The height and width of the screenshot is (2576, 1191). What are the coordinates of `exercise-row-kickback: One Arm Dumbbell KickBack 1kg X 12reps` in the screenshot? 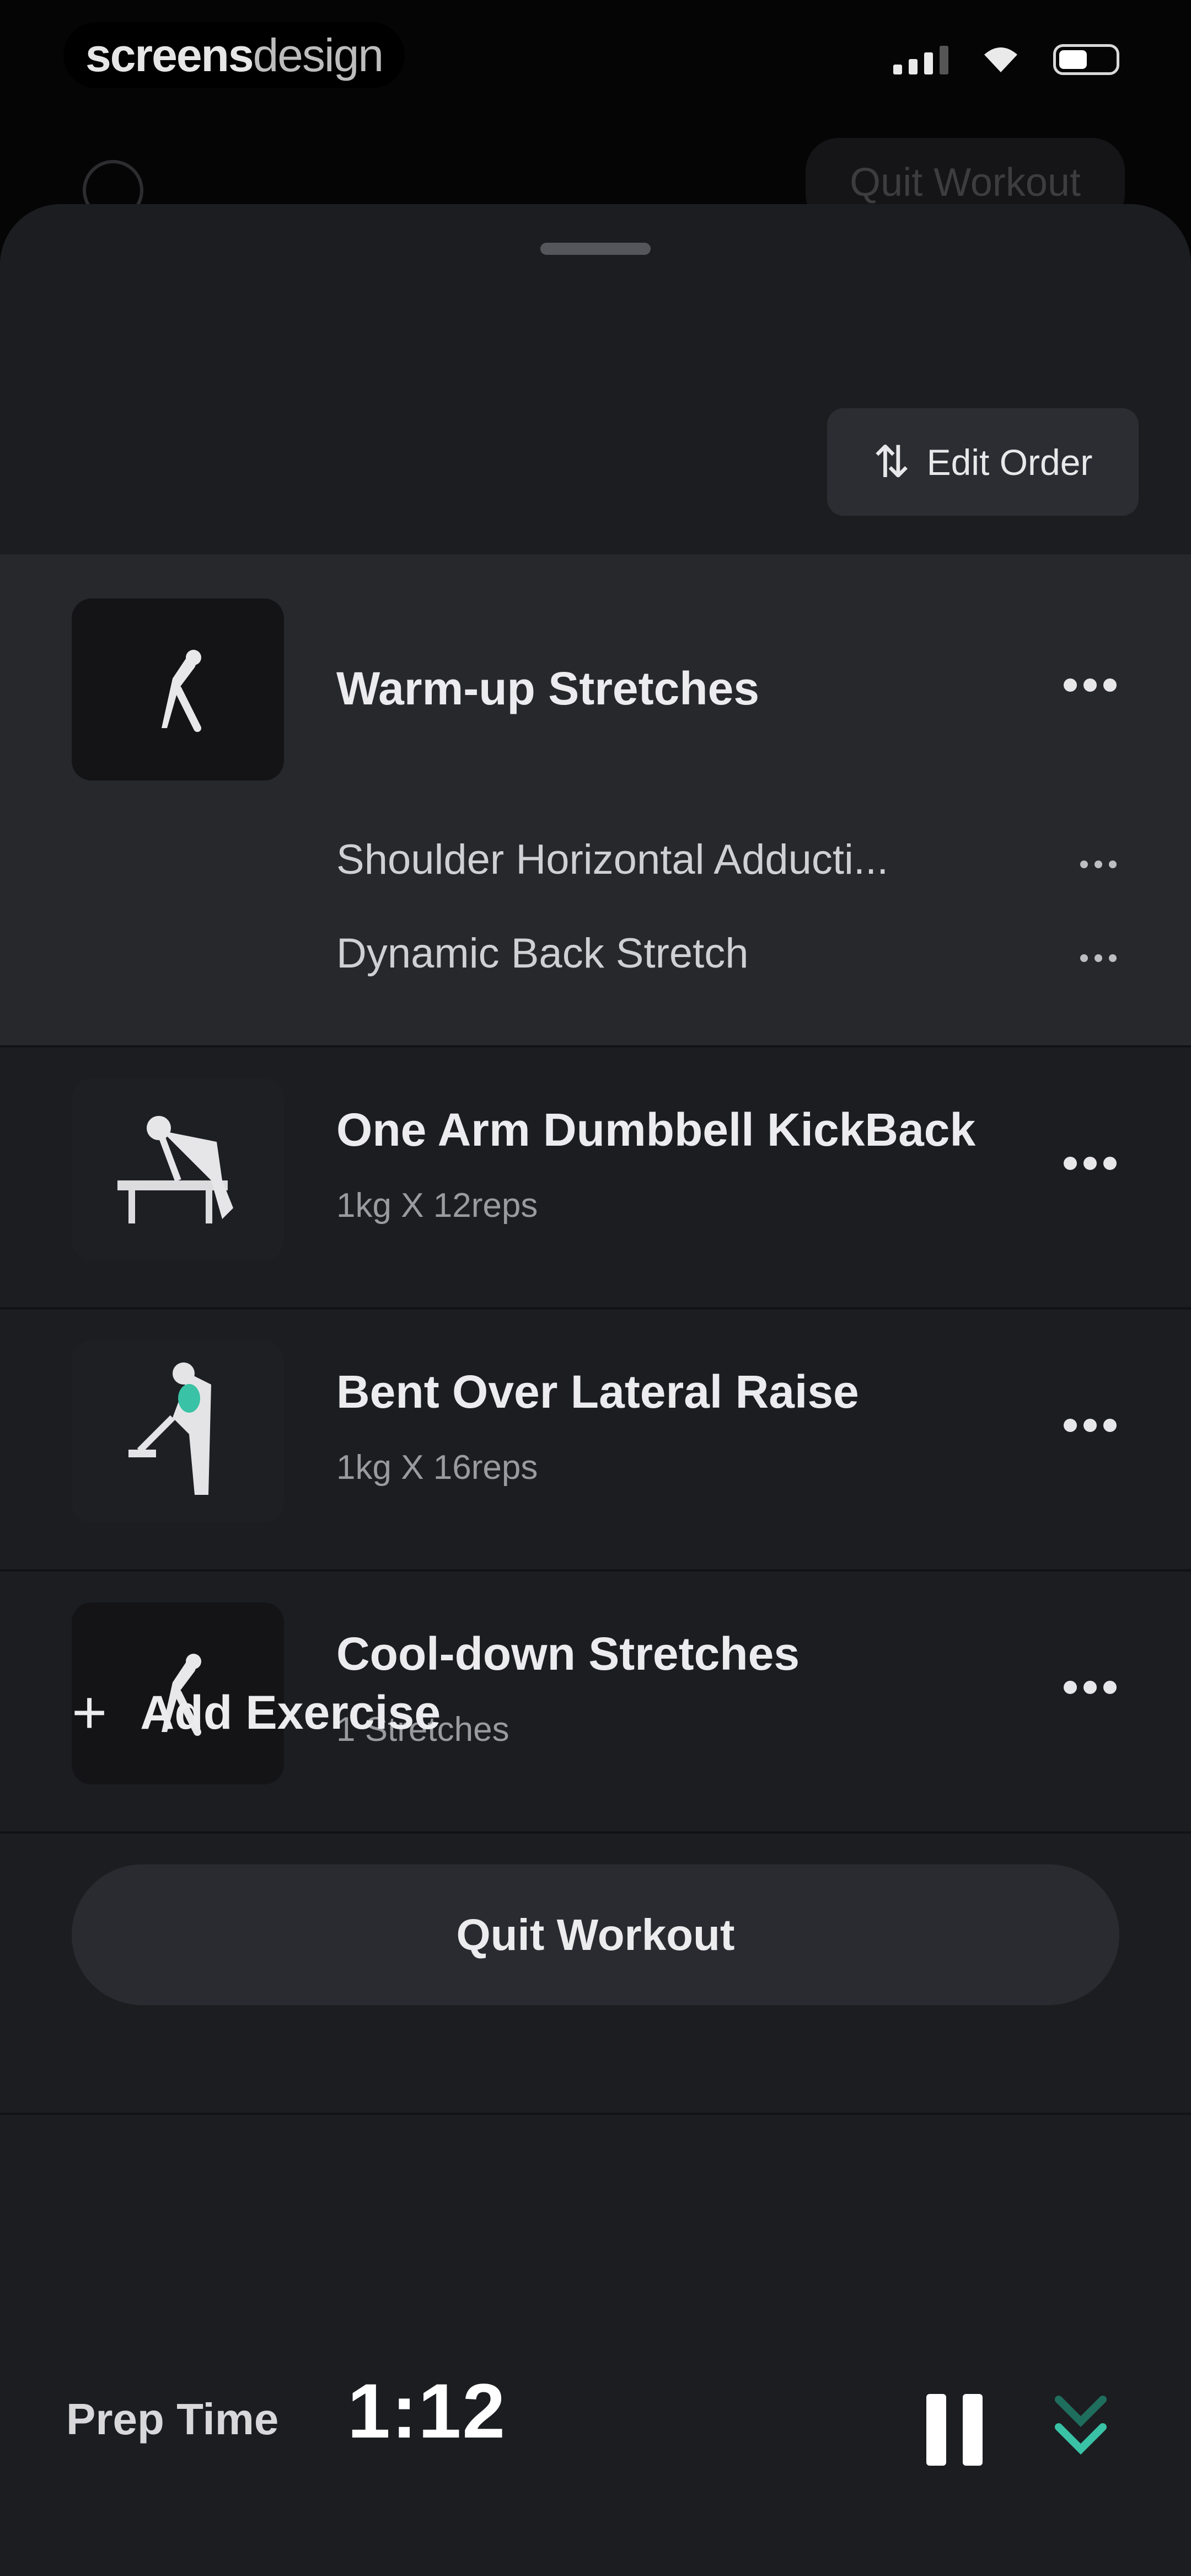 It's located at (595, 1177).